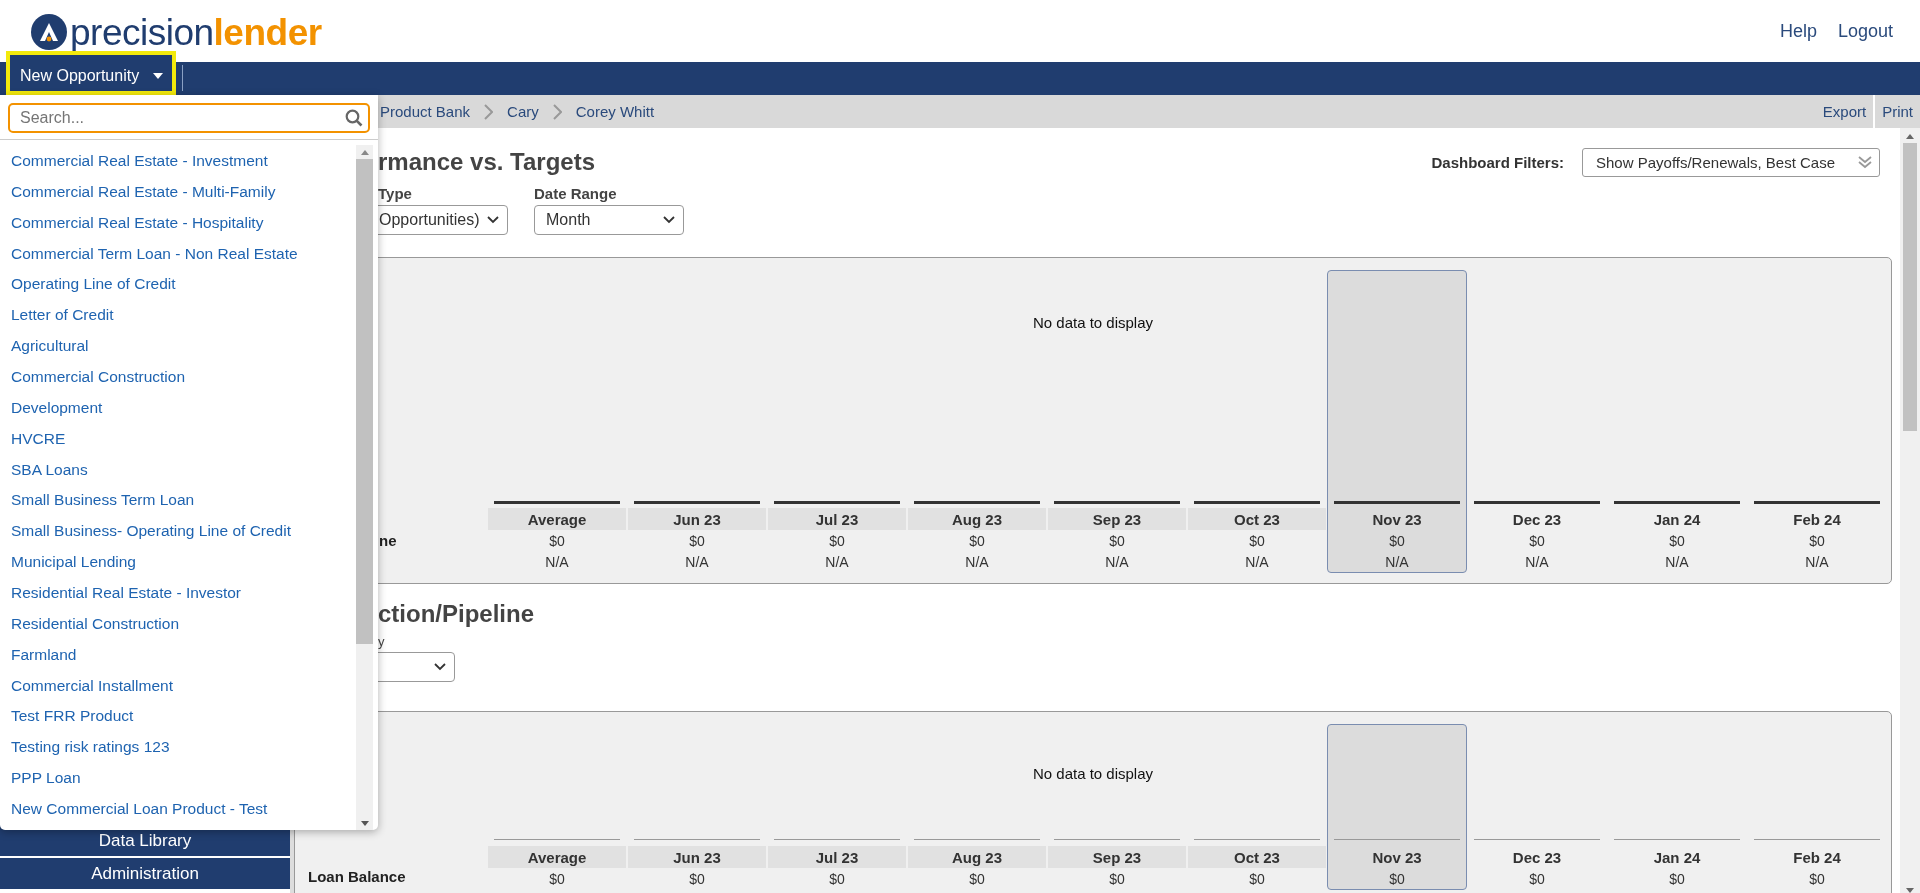 The height and width of the screenshot is (893, 1920). What do you see at coordinates (178, 382) in the screenshot?
I see `menu-item: Commercial Construction` at bounding box center [178, 382].